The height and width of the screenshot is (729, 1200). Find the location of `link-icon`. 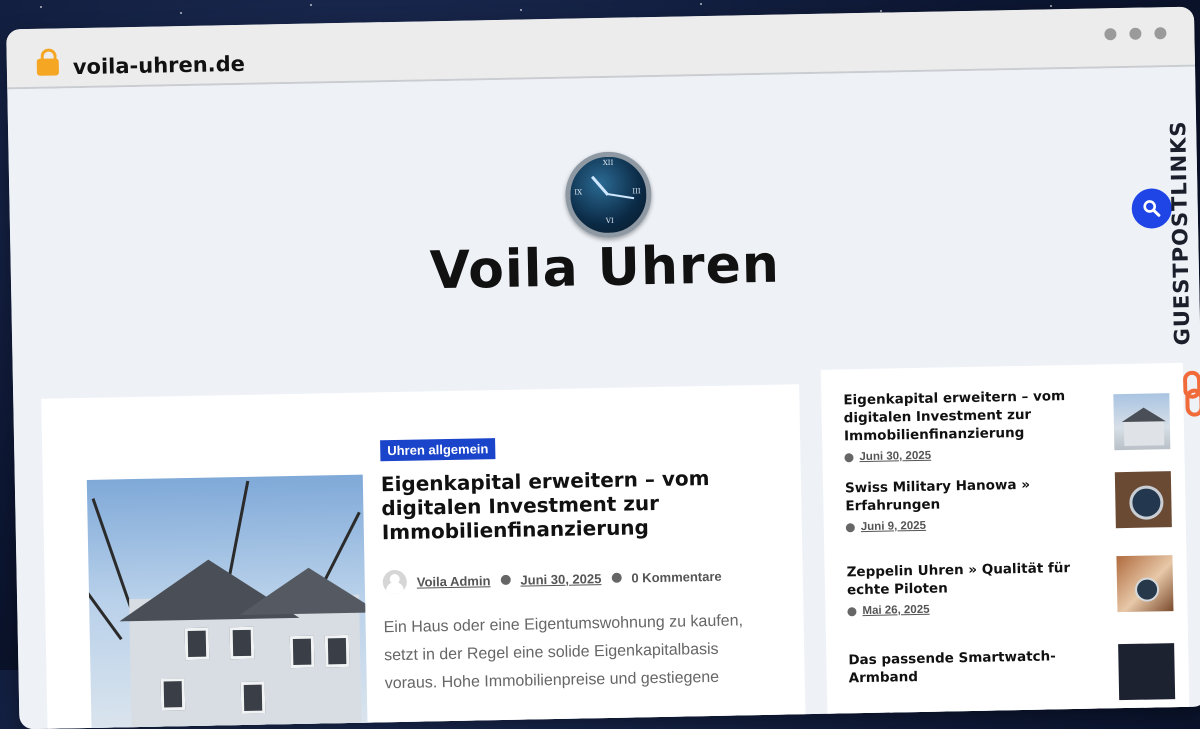

link-icon is located at coordinates (1191, 393).